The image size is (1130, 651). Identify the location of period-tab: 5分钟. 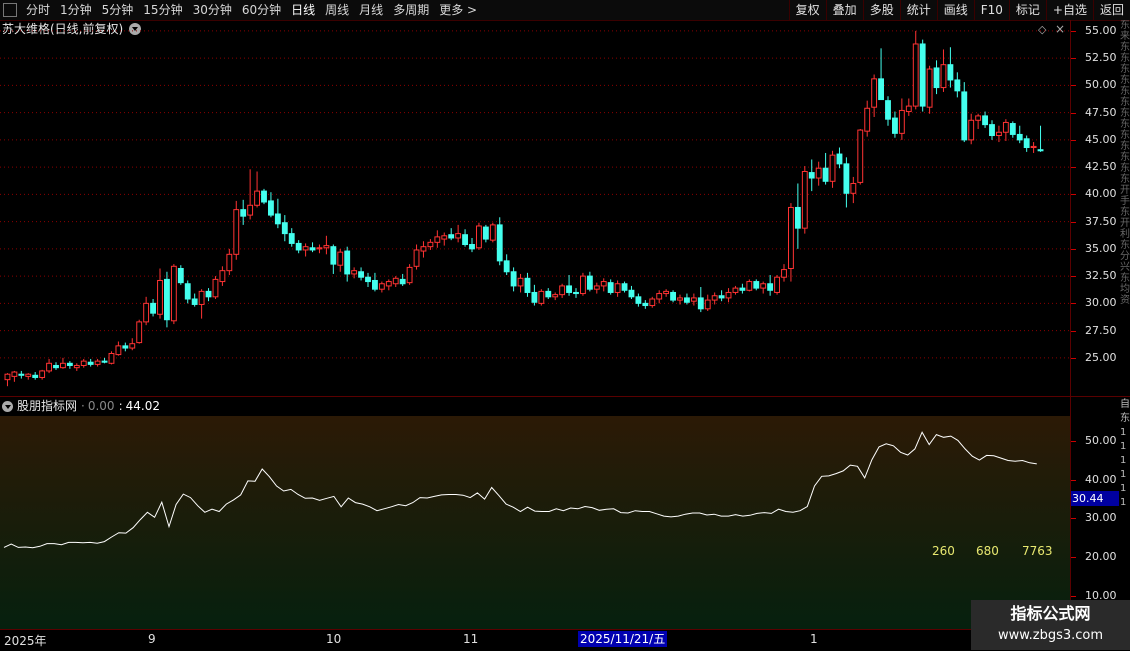
(118, 10).